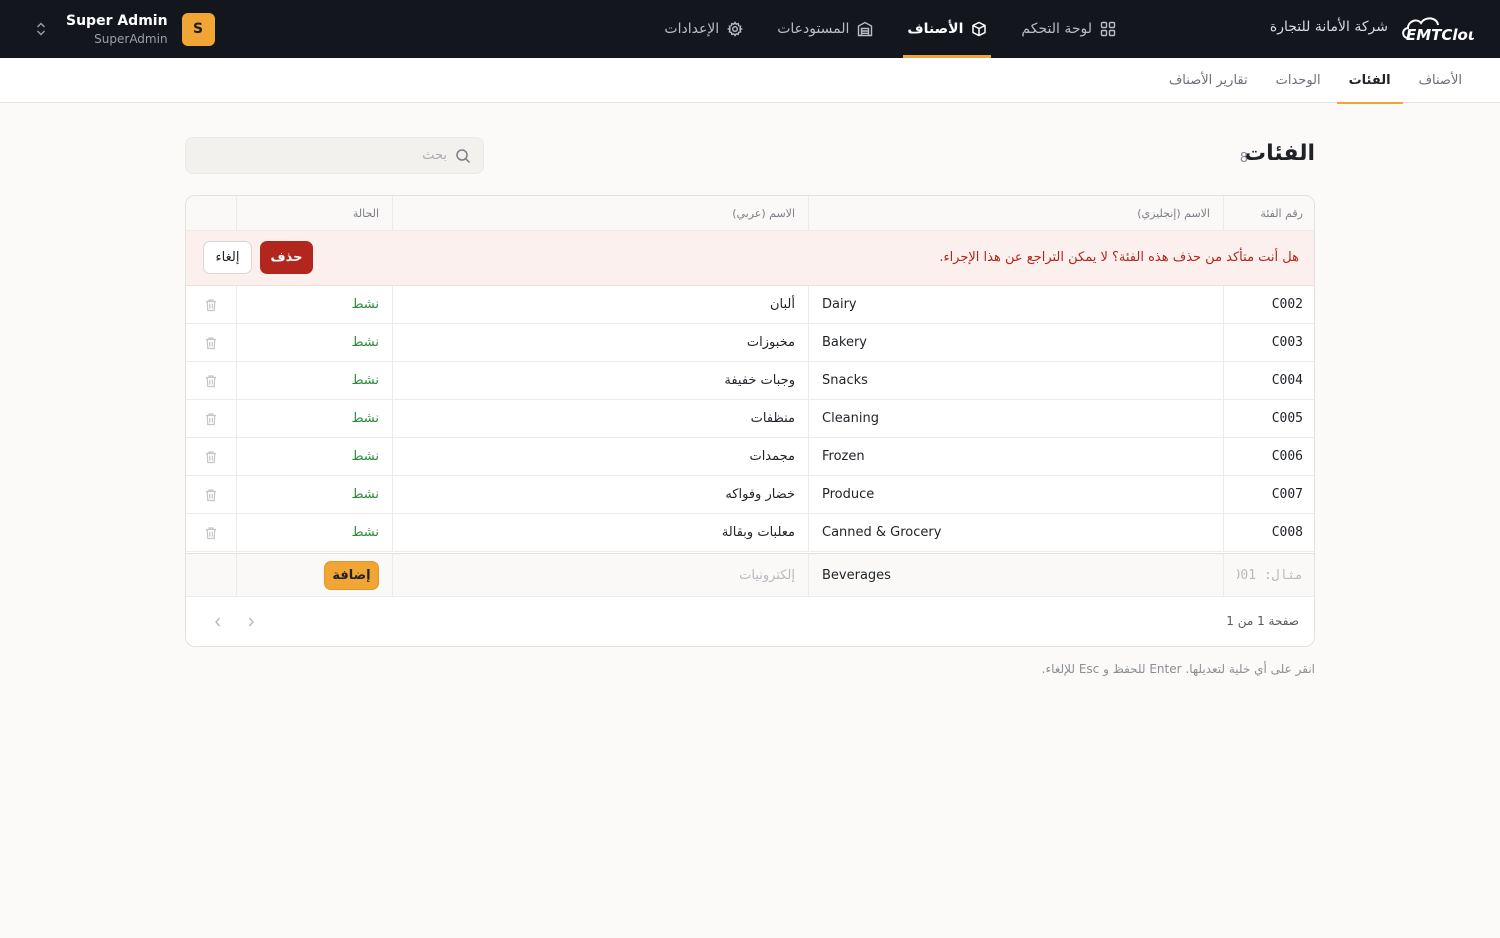  What do you see at coordinates (1268, 456) in the screenshot?
I see `cell-code: C006` at bounding box center [1268, 456].